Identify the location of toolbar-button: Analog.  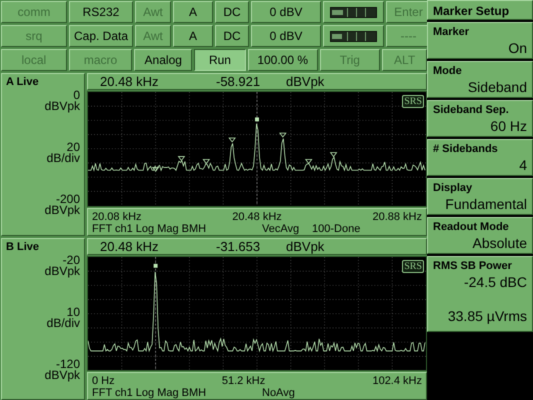
(163, 60).